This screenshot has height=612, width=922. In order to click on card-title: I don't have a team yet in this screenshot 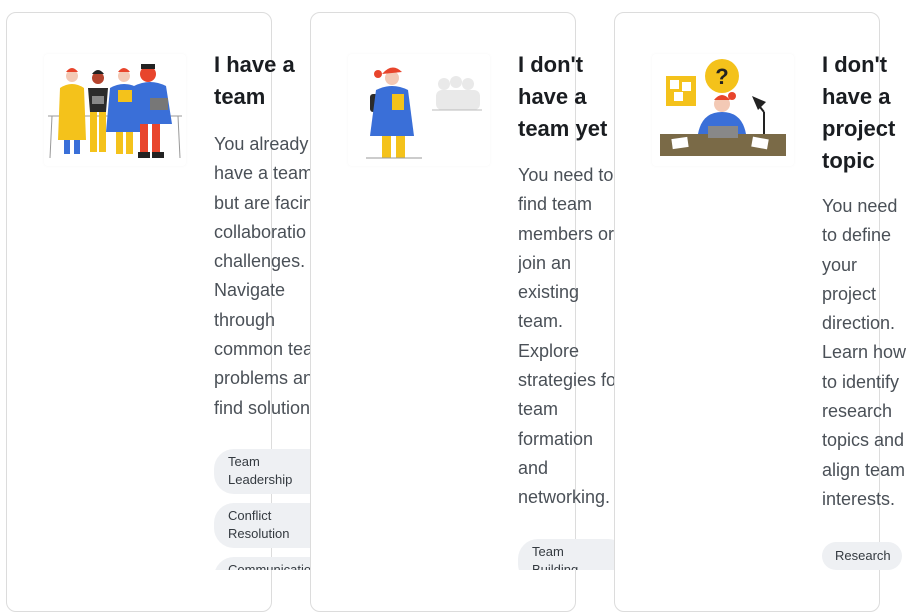, I will do `click(563, 96)`.